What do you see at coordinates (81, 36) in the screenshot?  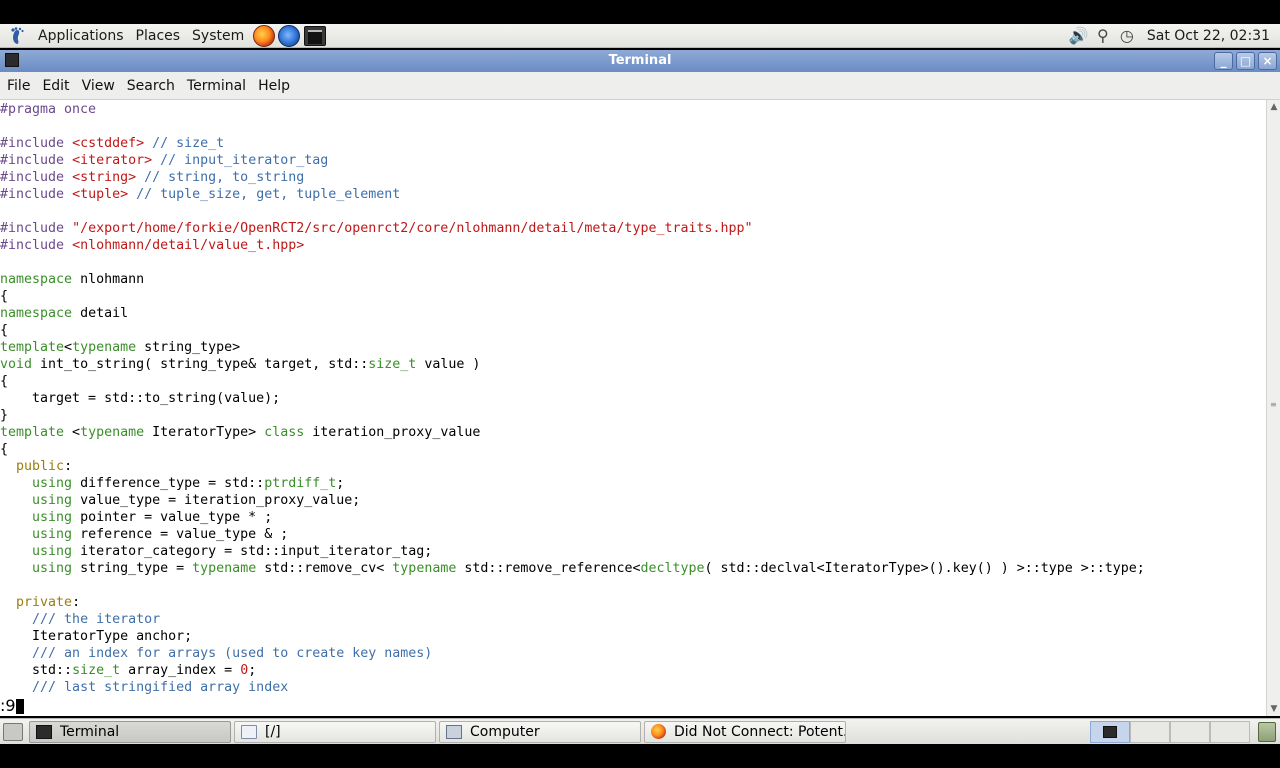 I see `applications-menu: Applications` at bounding box center [81, 36].